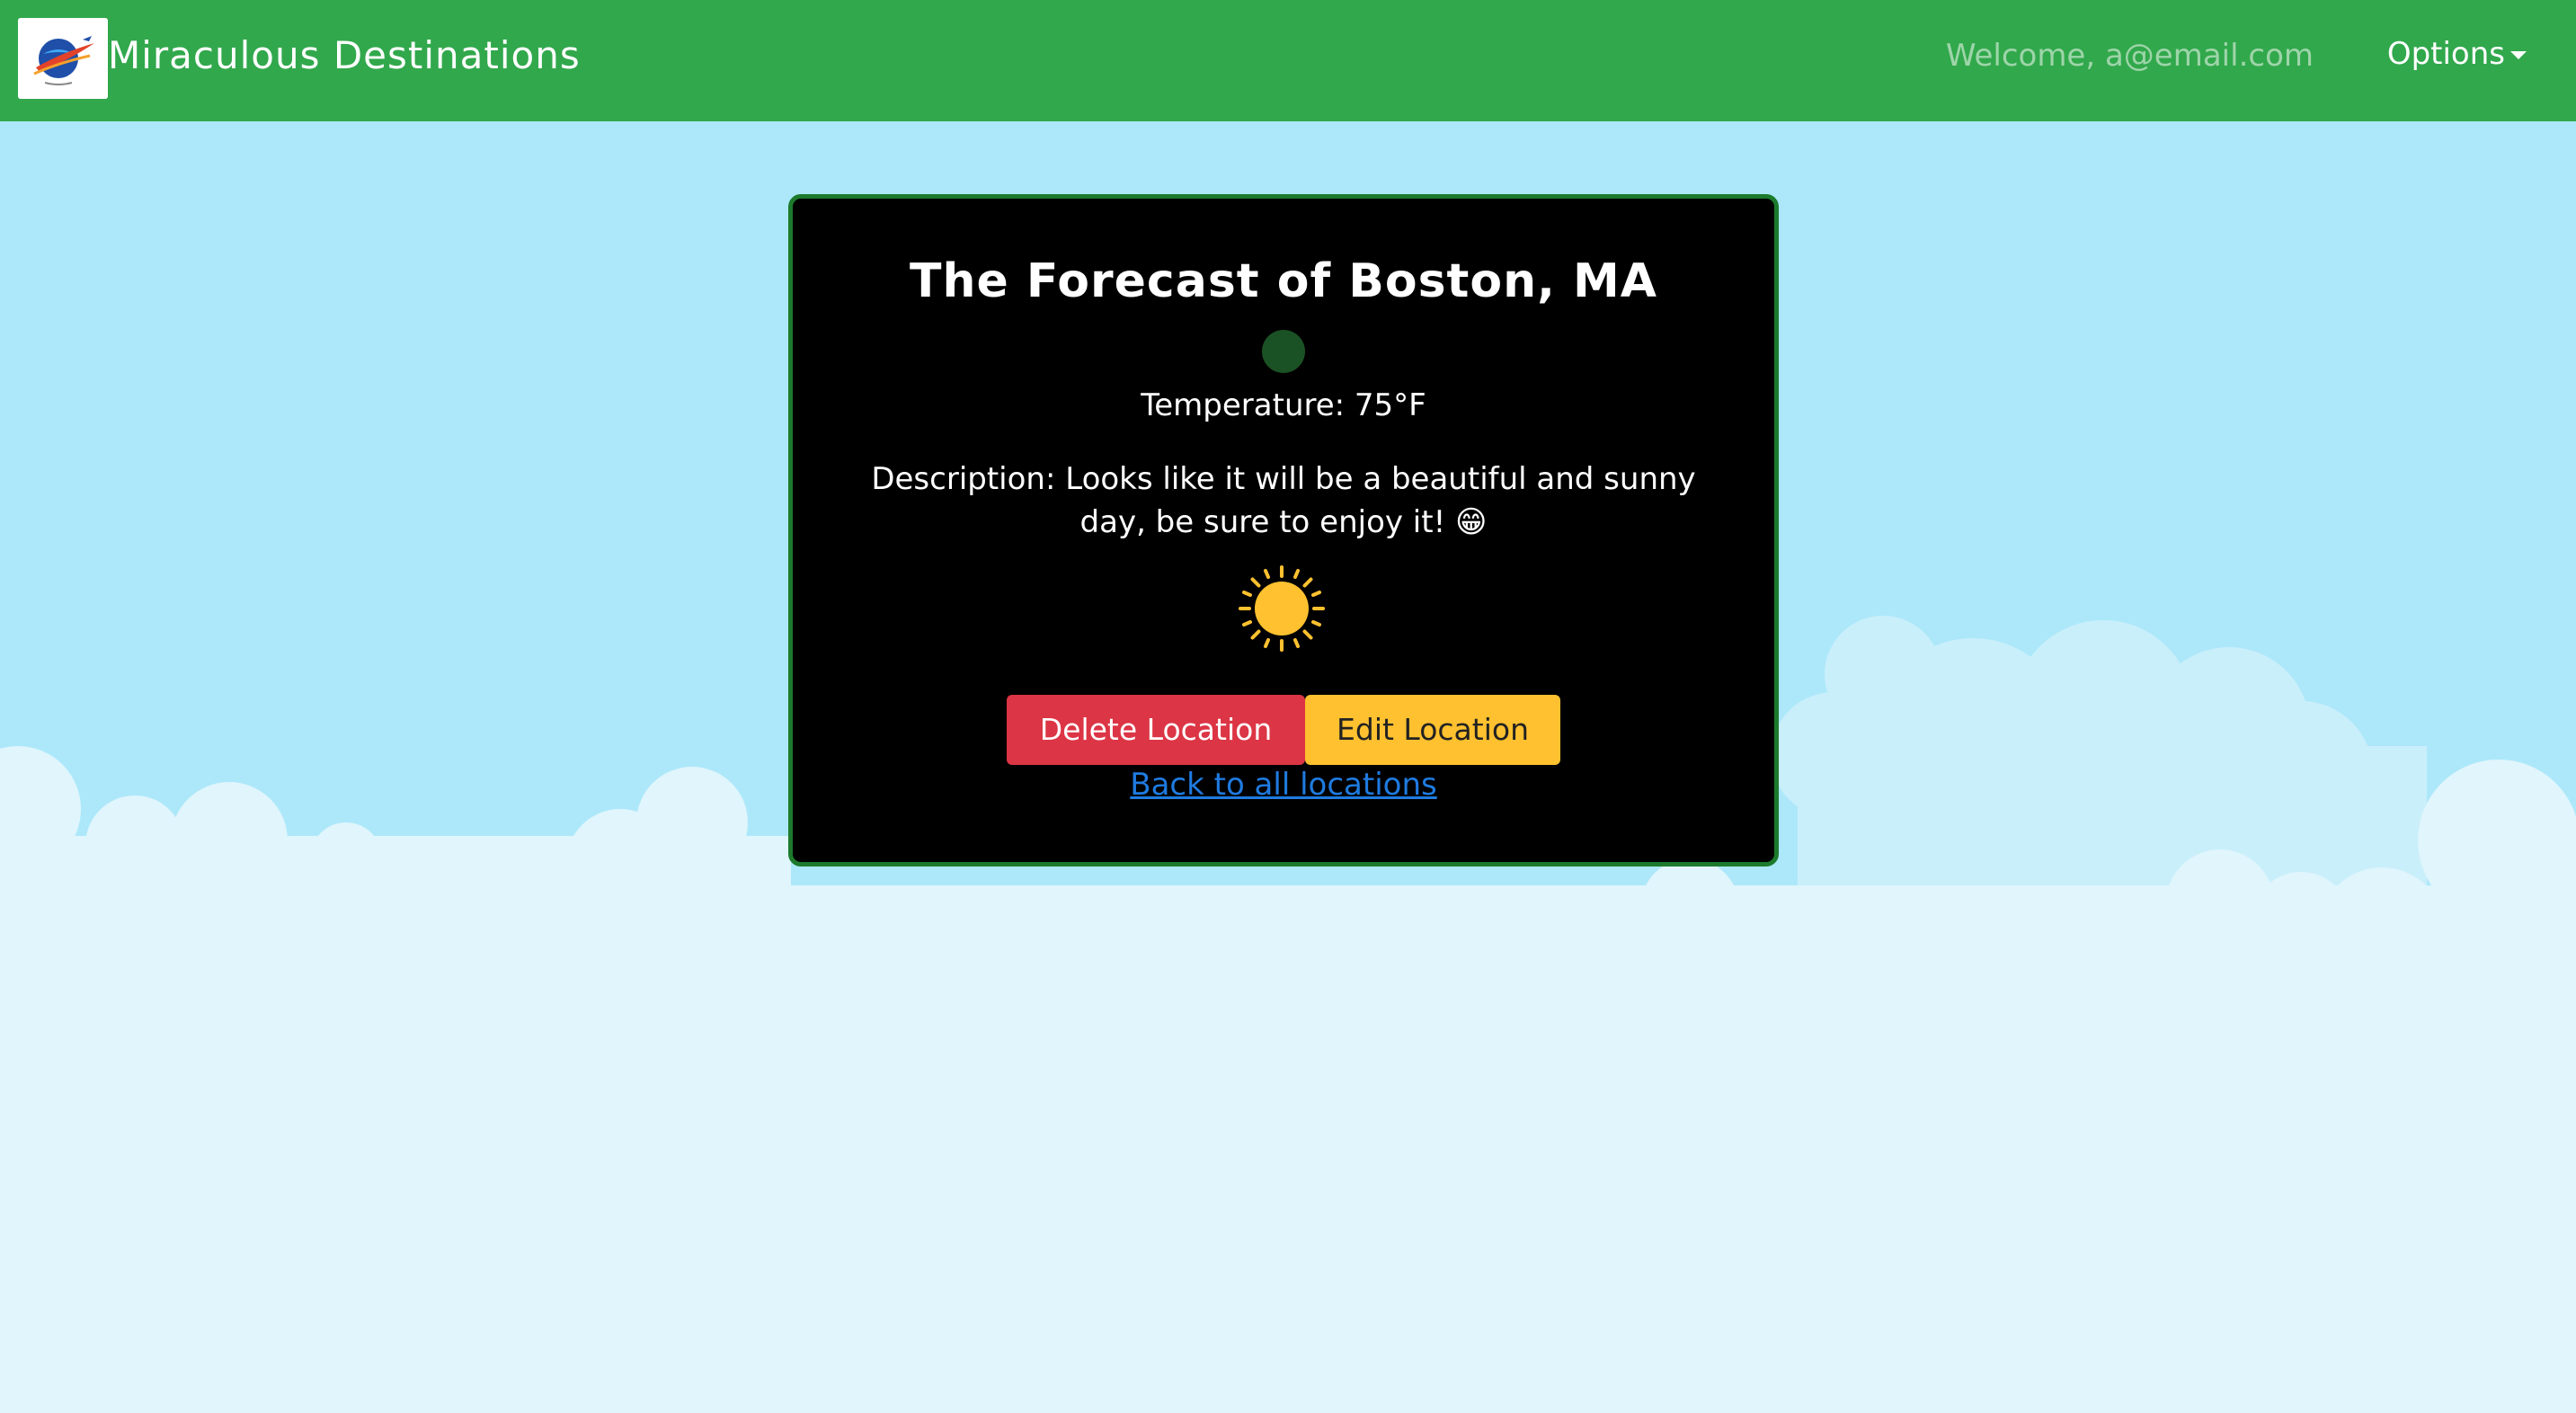  Describe the element at coordinates (2518, 54) in the screenshot. I see `caret-down-icon` at that location.